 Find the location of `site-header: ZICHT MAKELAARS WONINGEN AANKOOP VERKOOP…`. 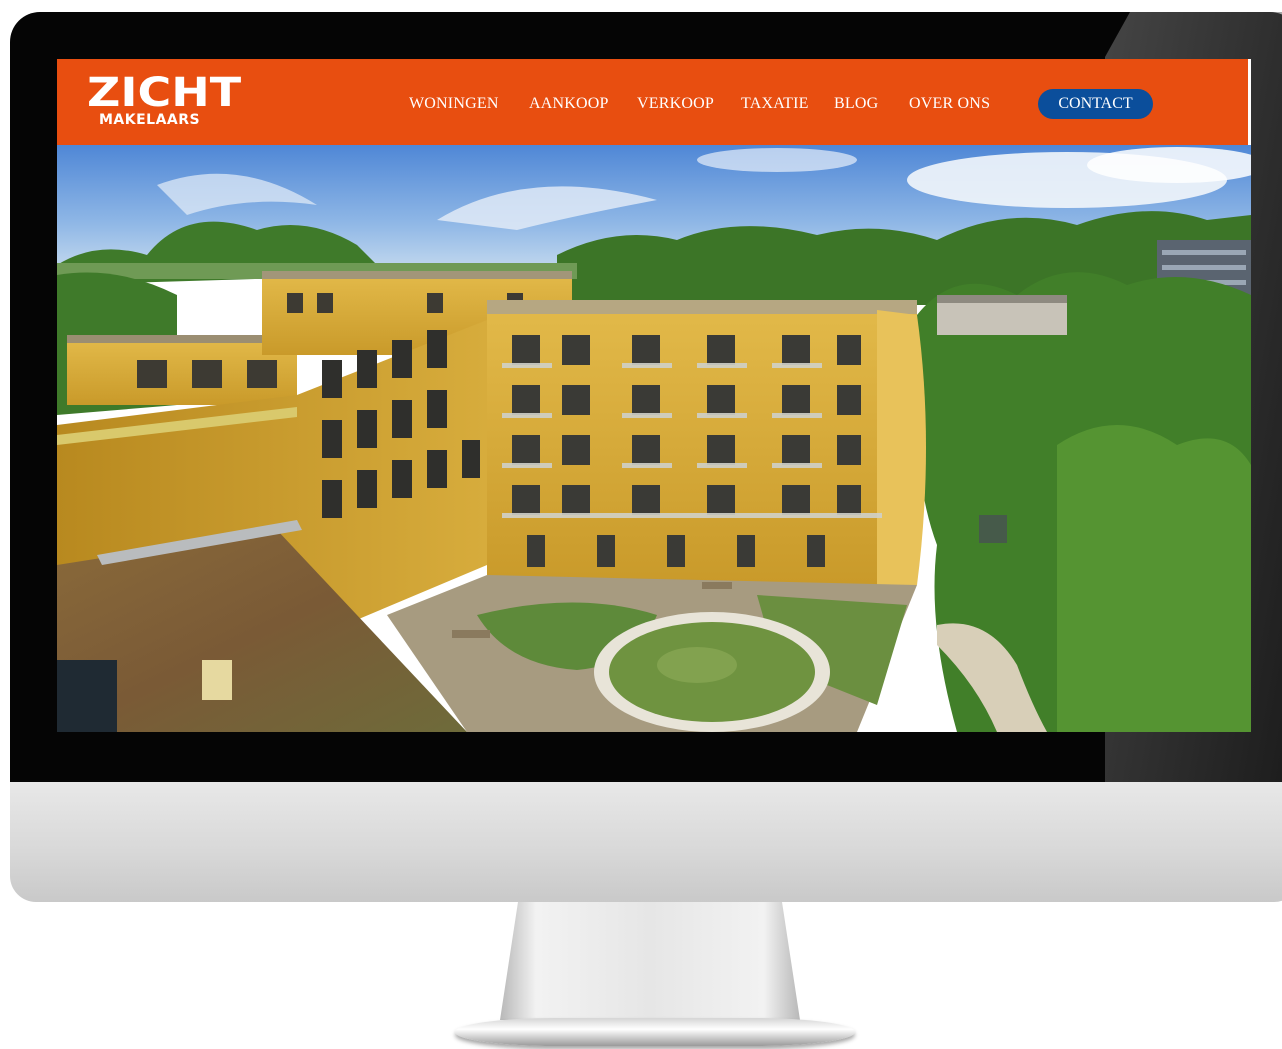

site-header: ZICHT MAKELAARS WONINGEN AANKOOP VERKOOP… is located at coordinates (652, 102).